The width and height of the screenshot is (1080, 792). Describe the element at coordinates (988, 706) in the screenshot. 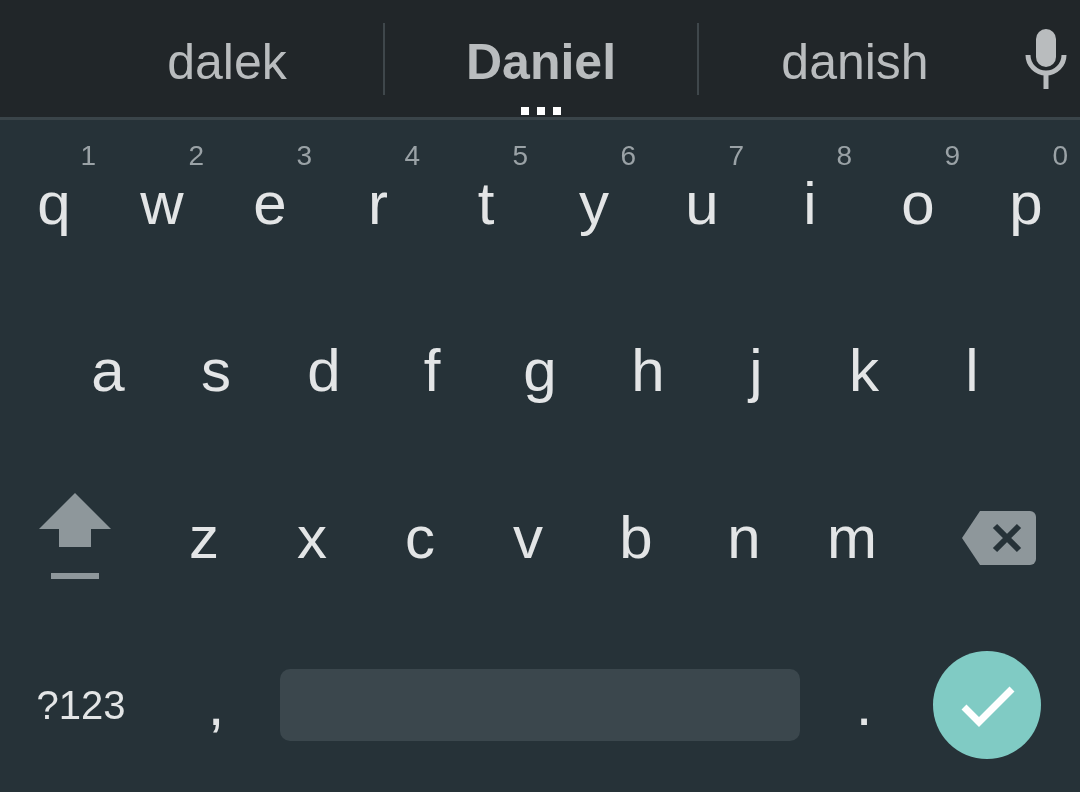

I see `checkmark-icon` at that location.